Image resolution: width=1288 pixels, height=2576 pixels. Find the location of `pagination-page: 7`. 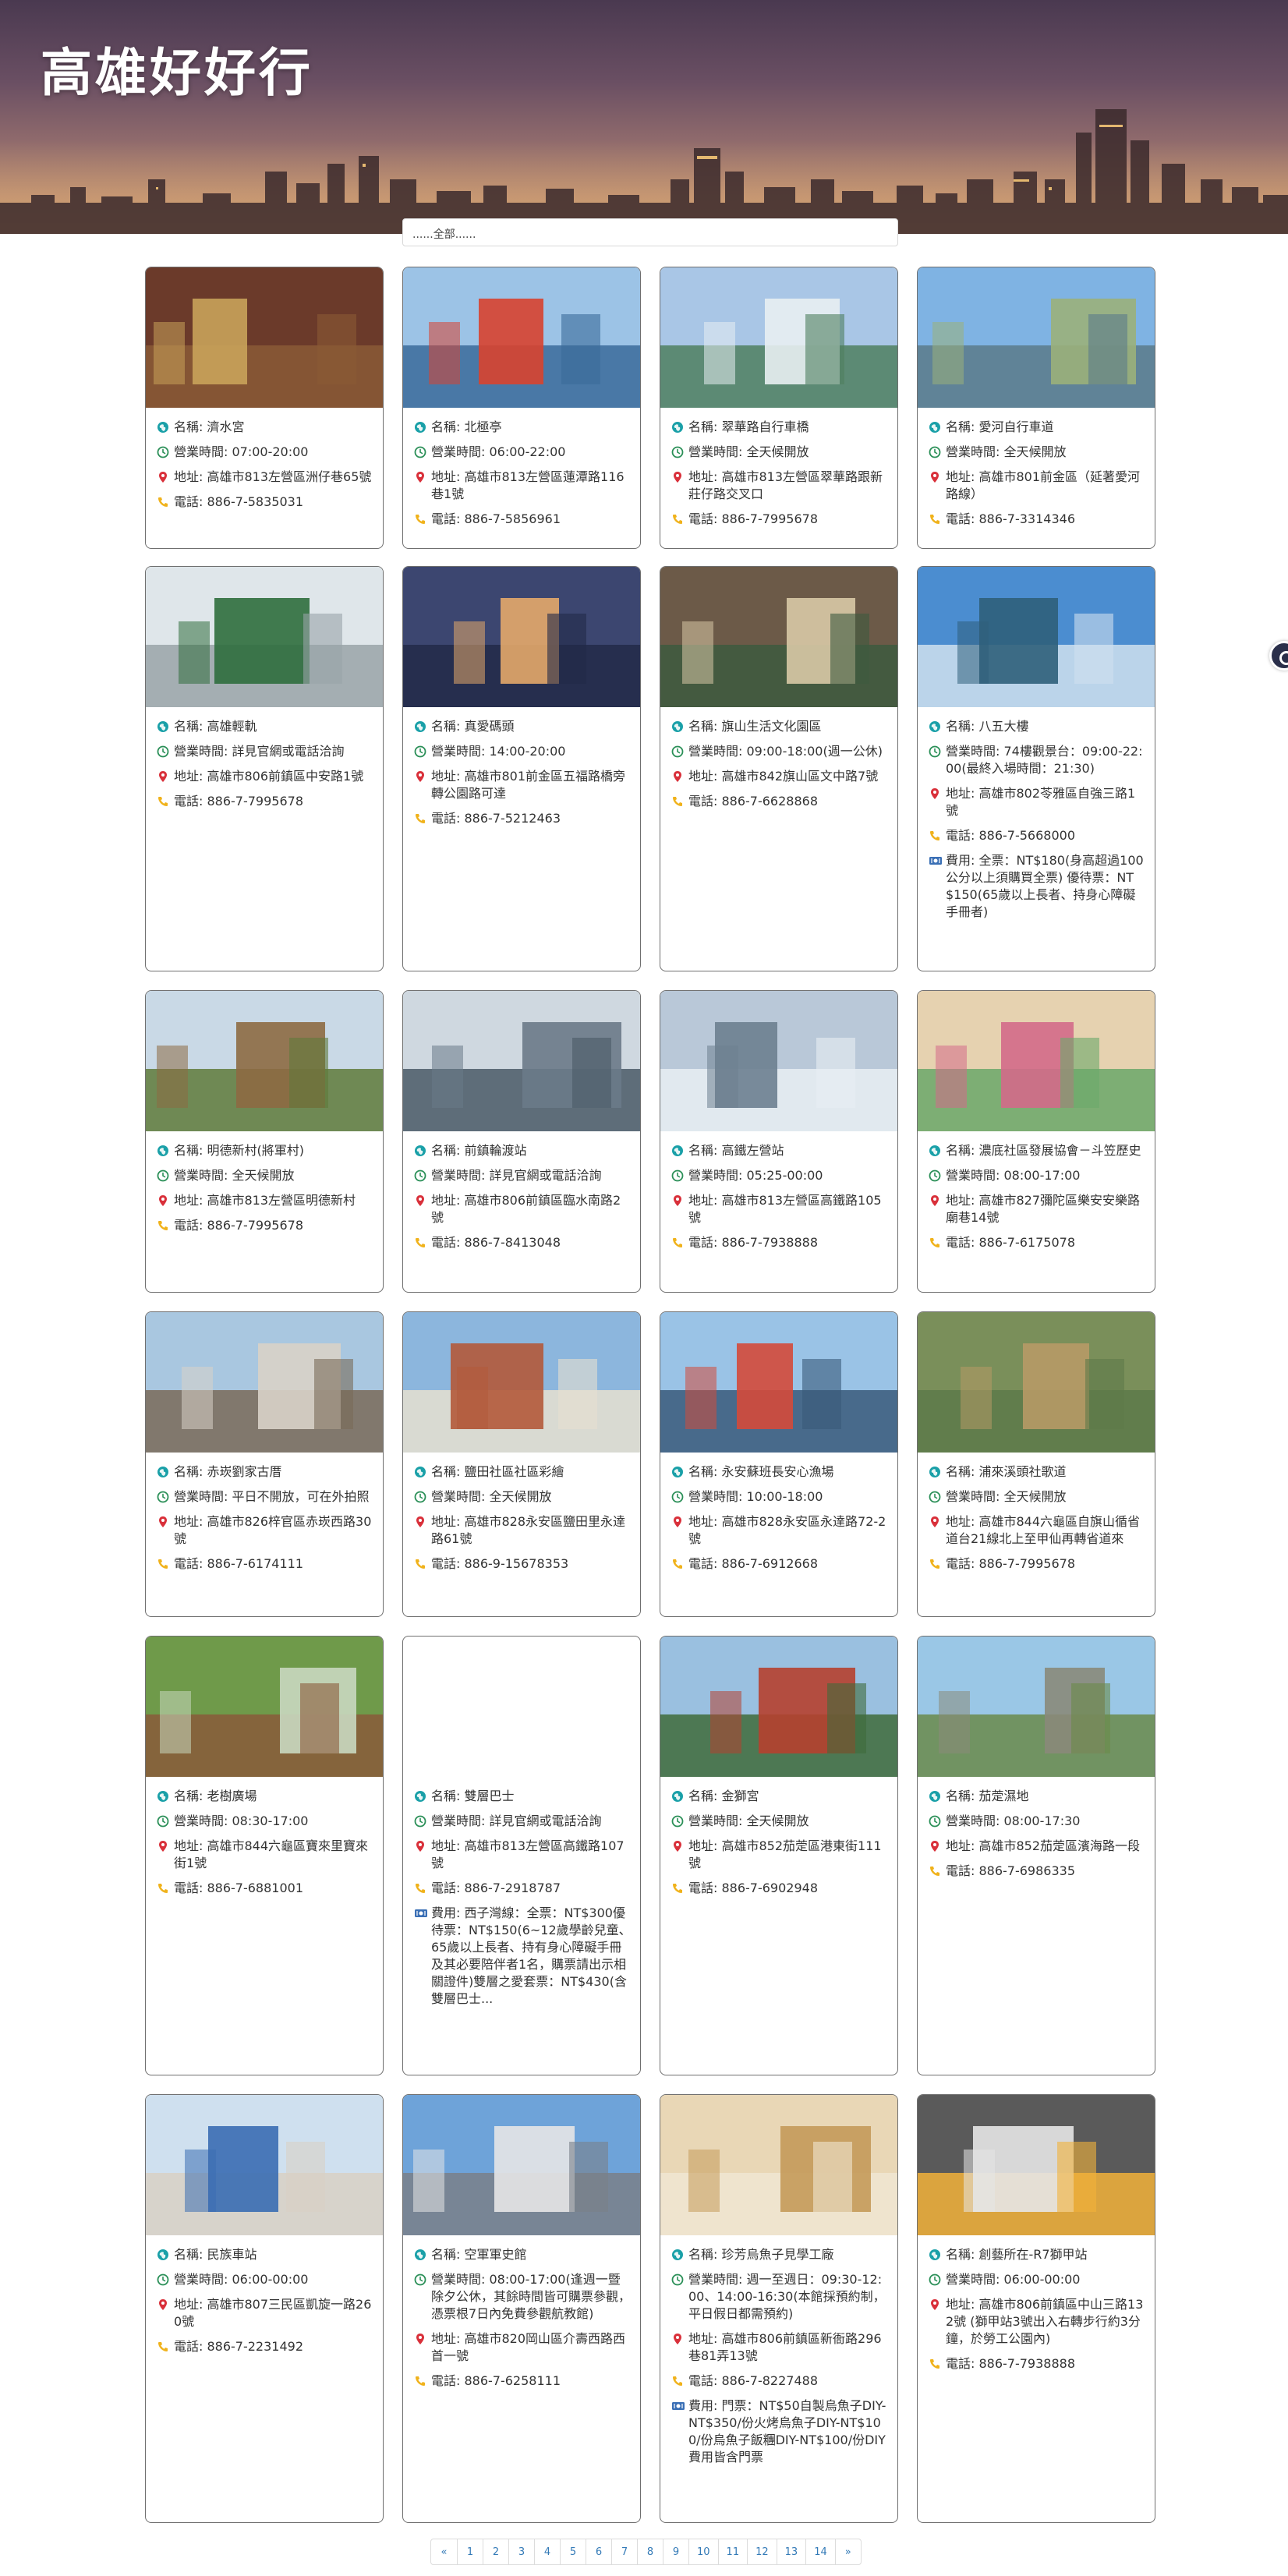

pagination-page: 7 is located at coordinates (624, 2551).